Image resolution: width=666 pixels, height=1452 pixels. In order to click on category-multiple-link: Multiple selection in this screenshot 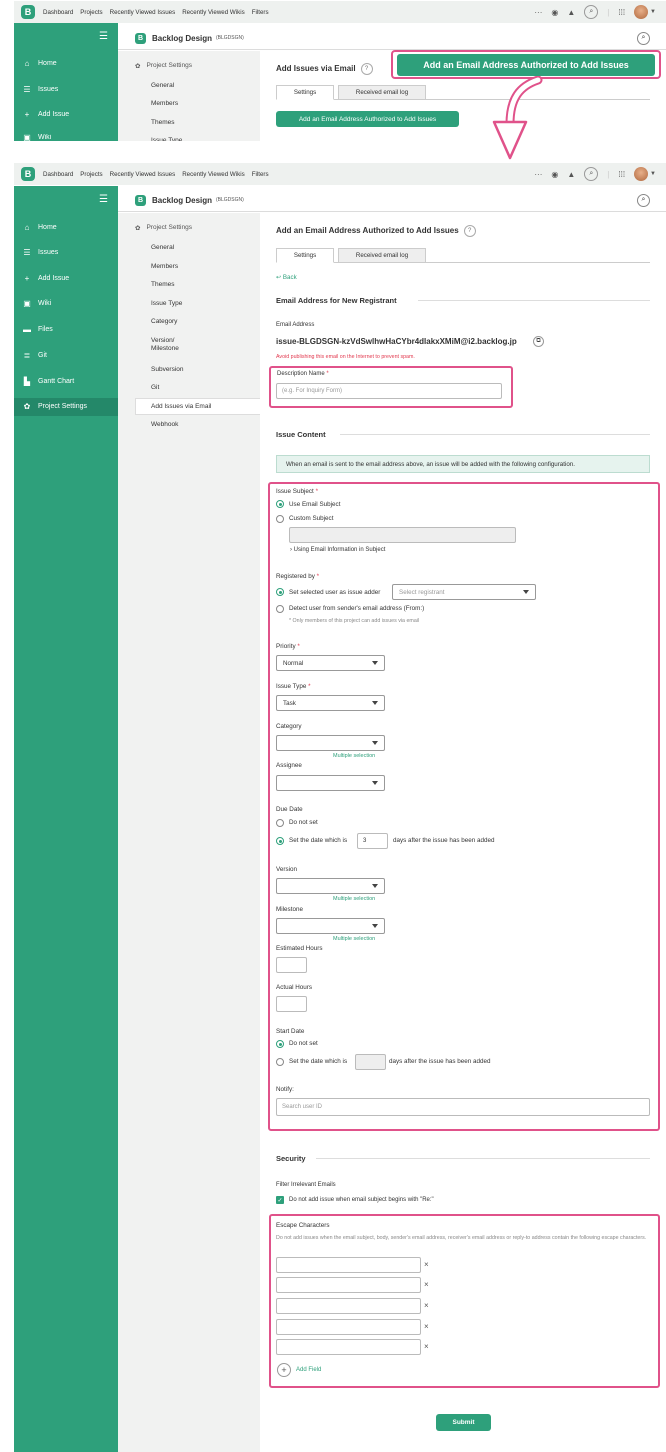, I will do `click(354, 756)`.